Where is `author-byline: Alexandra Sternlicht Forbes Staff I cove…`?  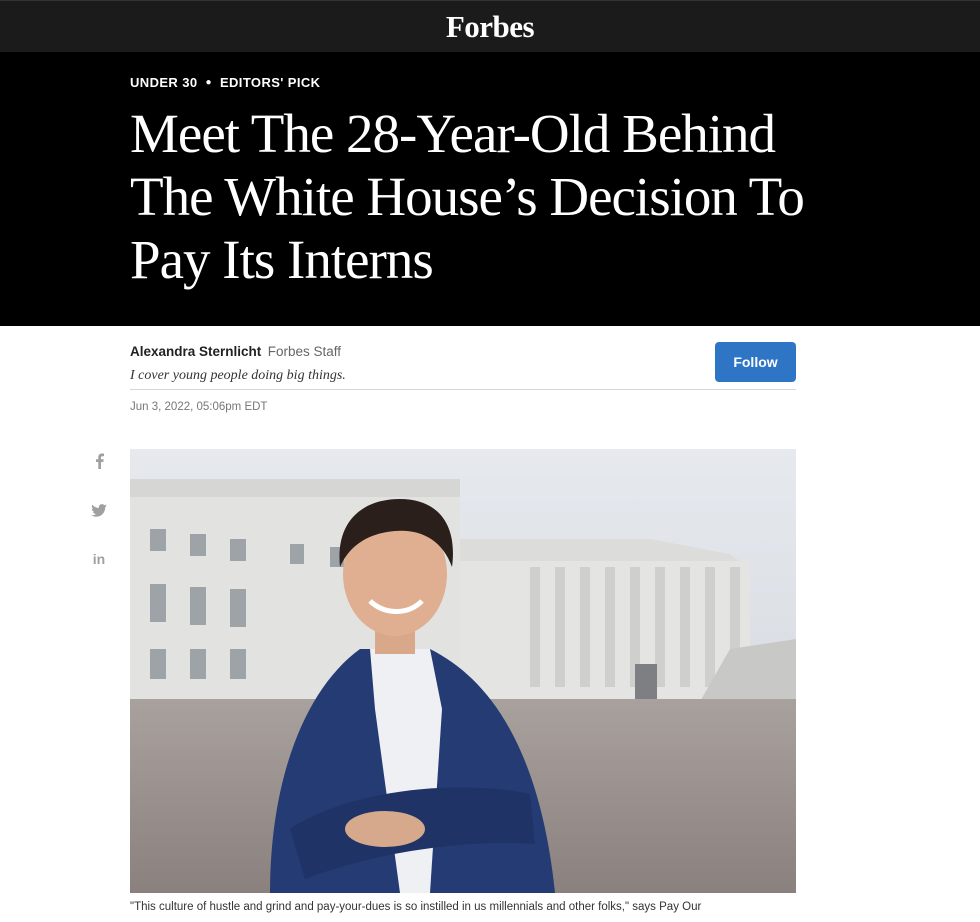 author-byline: Alexandra Sternlicht Forbes Staff I cove… is located at coordinates (463, 363).